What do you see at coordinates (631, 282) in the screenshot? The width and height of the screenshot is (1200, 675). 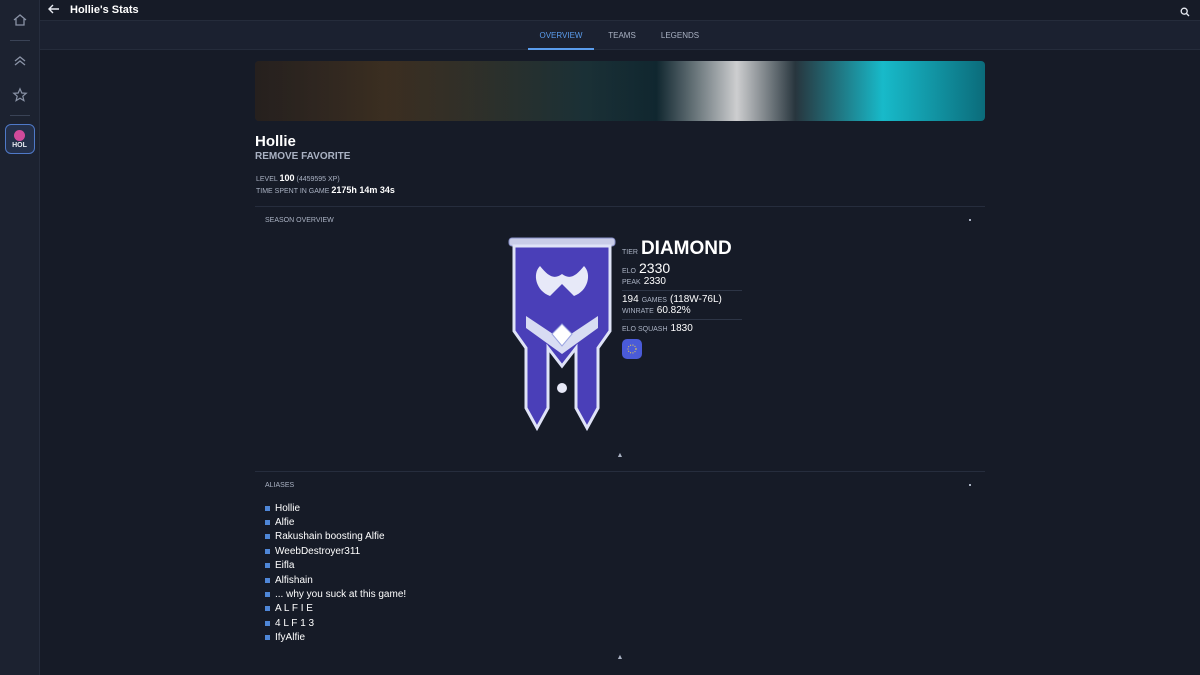 I see `peak-label: PEAK` at bounding box center [631, 282].